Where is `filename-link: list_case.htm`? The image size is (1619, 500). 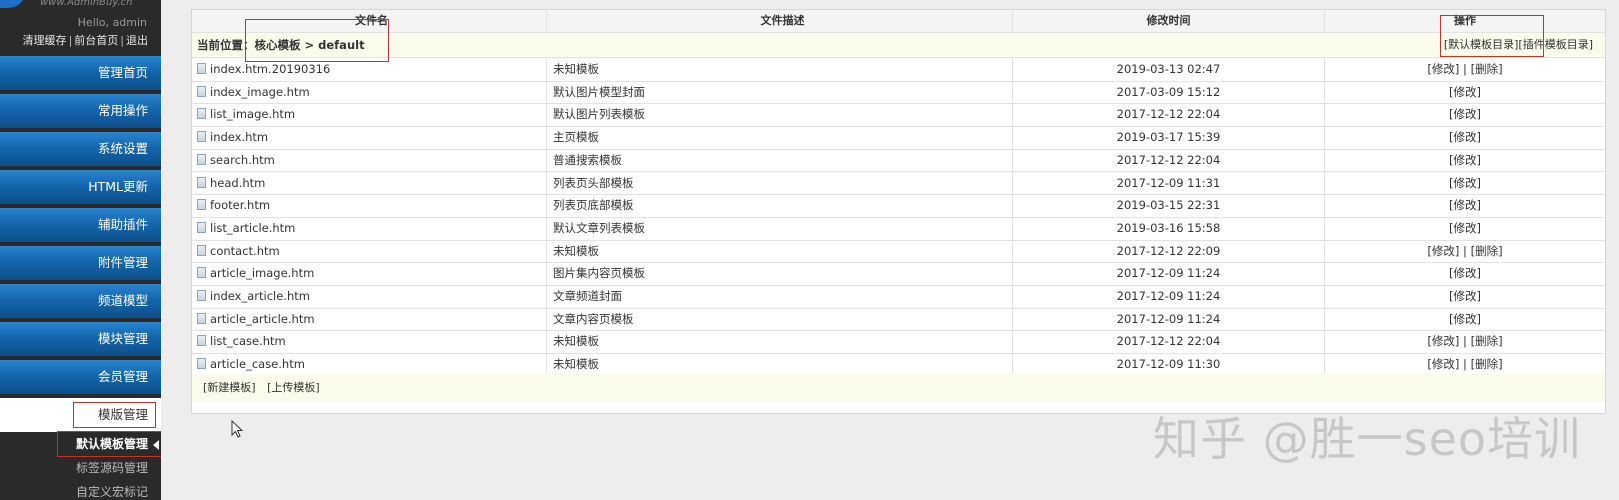
filename-link: list_case.htm is located at coordinates (248, 341).